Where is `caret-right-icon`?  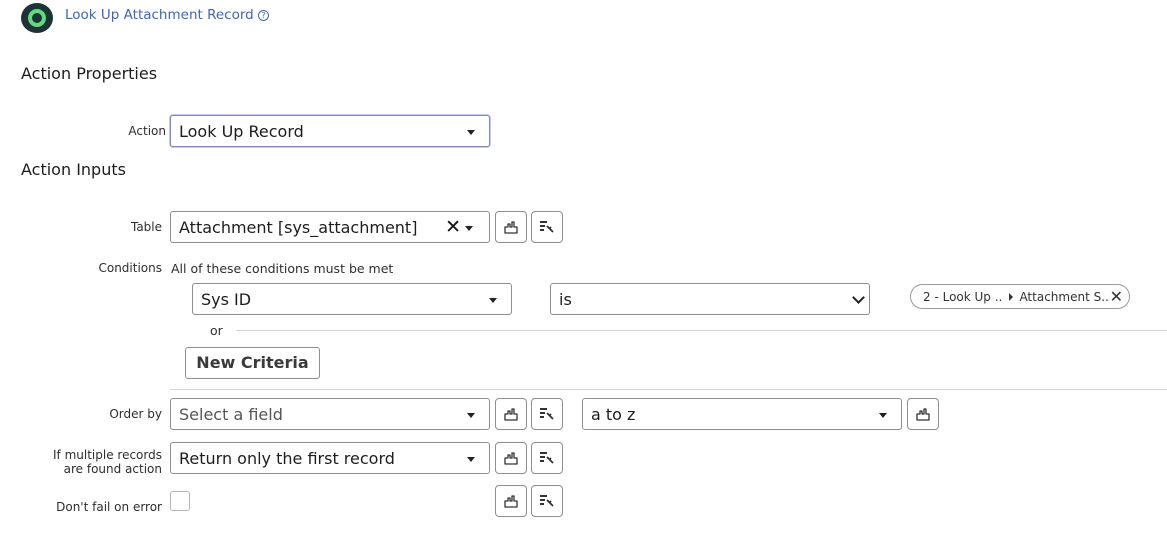
caret-right-icon is located at coordinates (1011, 296).